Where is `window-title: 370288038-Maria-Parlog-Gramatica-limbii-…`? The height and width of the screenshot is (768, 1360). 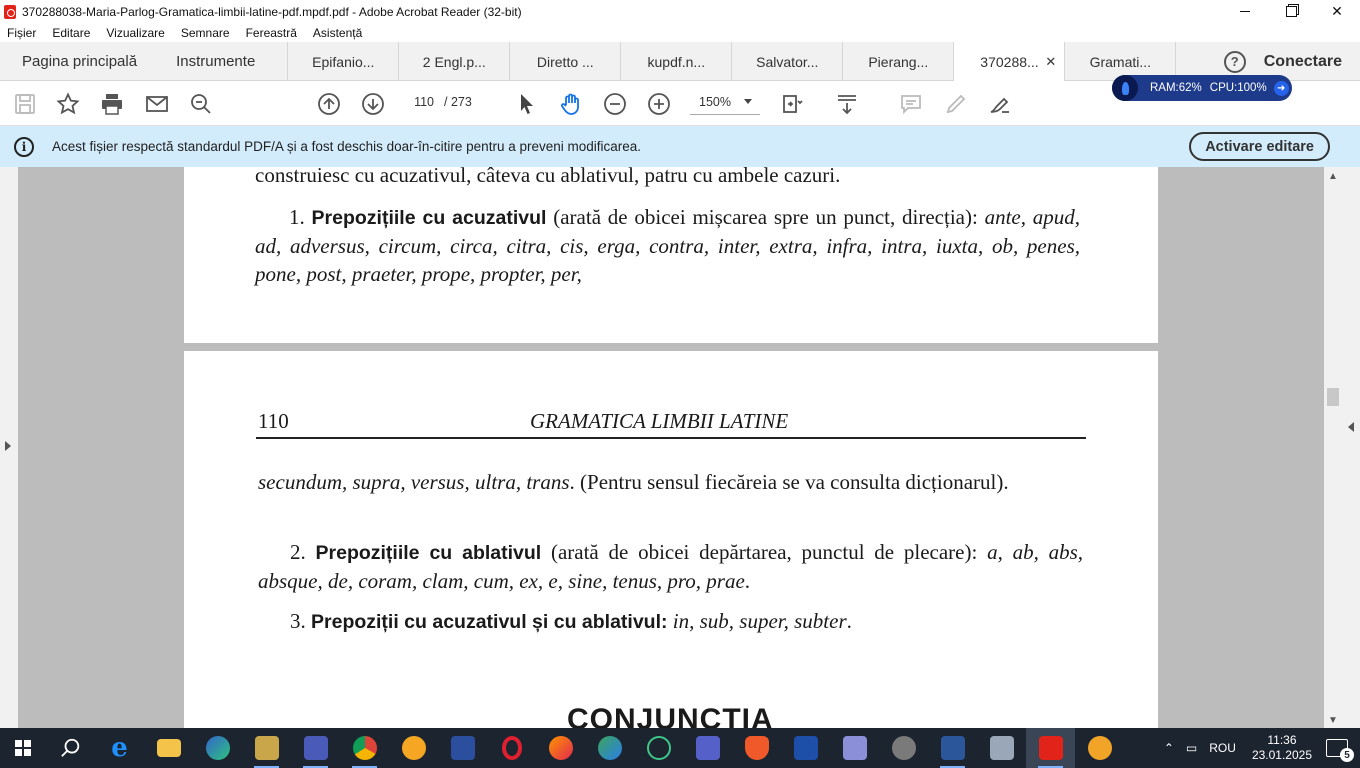 window-title: 370288038-Maria-Parlog-Gramatica-limbii-… is located at coordinates (272, 11).